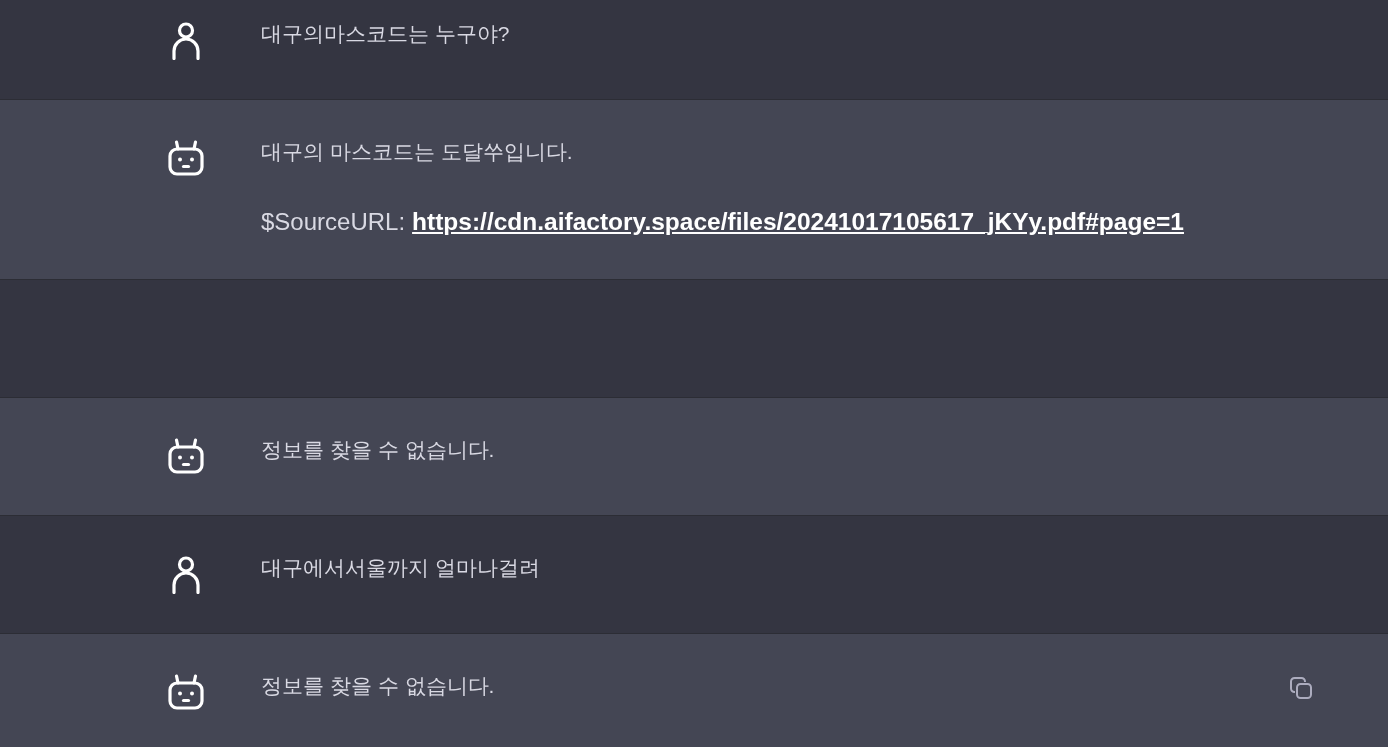 This screenshot has width=1388, height=747. I want to click on copy-icon, so click(1301, 688).